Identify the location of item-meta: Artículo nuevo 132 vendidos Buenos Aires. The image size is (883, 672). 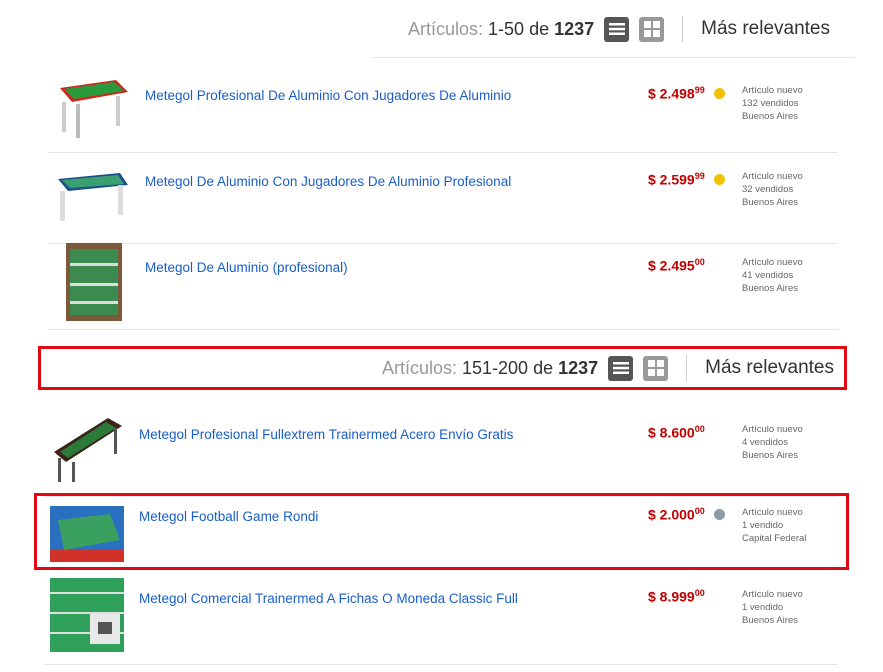
(772, 103).